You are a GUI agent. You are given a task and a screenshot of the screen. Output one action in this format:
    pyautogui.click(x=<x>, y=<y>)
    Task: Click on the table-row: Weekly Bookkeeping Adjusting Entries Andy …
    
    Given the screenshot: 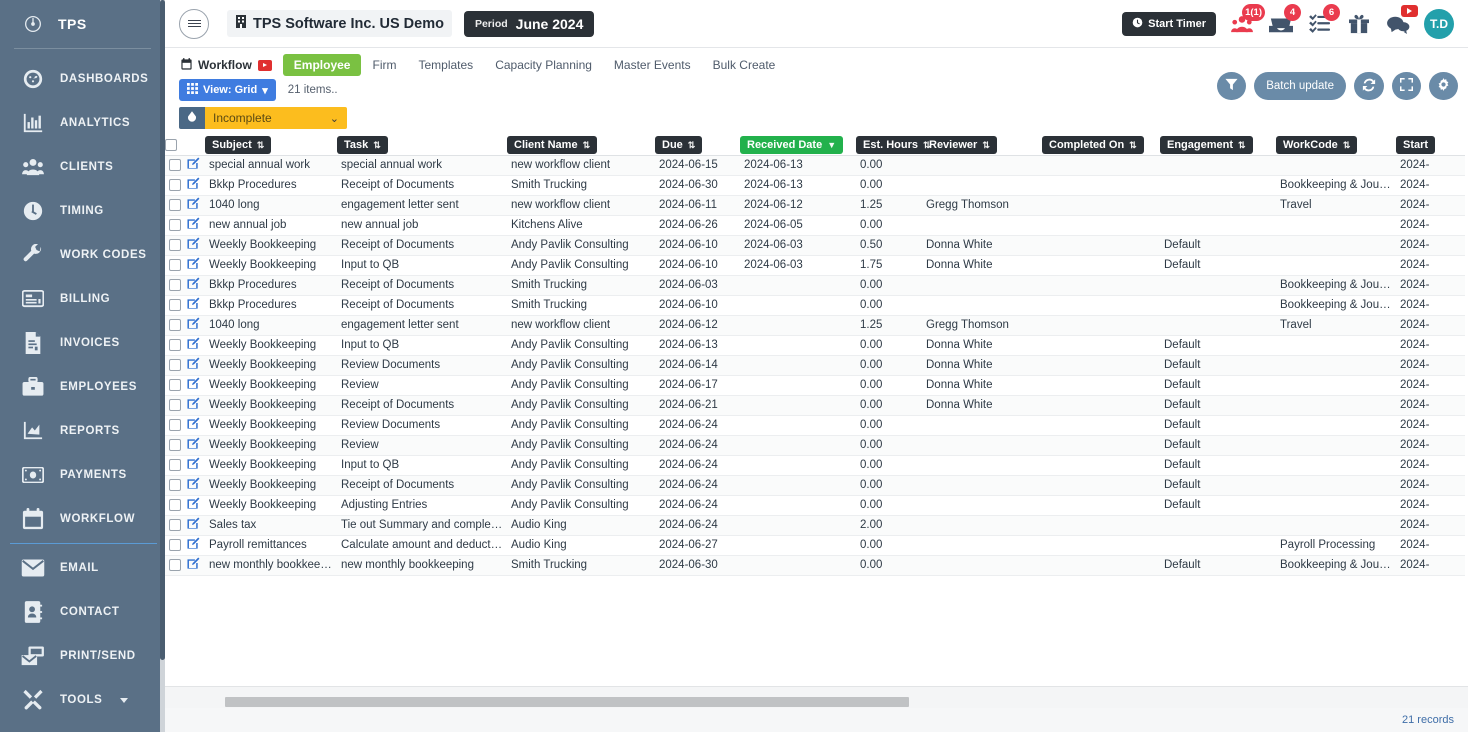 What is the action you would take?
    pyautogui.click(x=815, y=505)
    